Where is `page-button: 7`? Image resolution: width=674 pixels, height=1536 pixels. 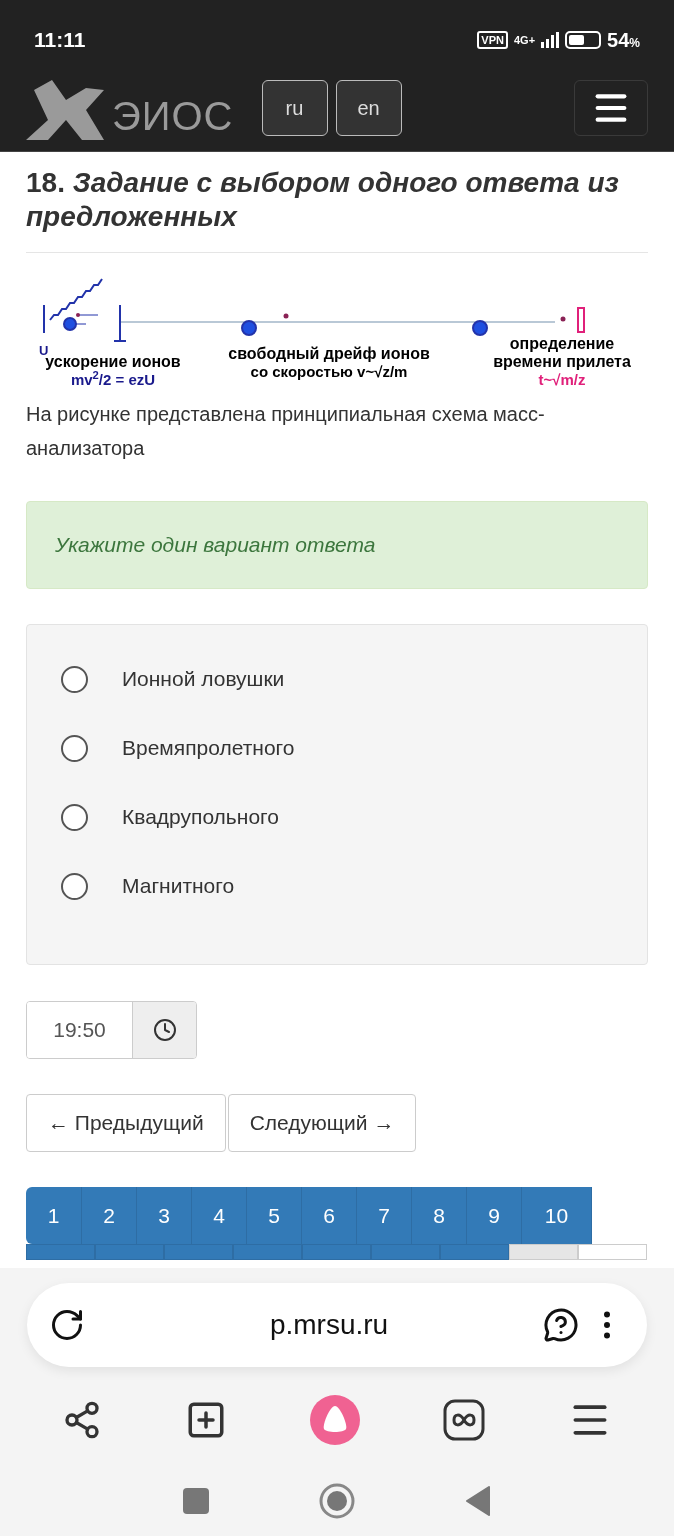 page-button: 7 is located at coordinates (384, 1215).